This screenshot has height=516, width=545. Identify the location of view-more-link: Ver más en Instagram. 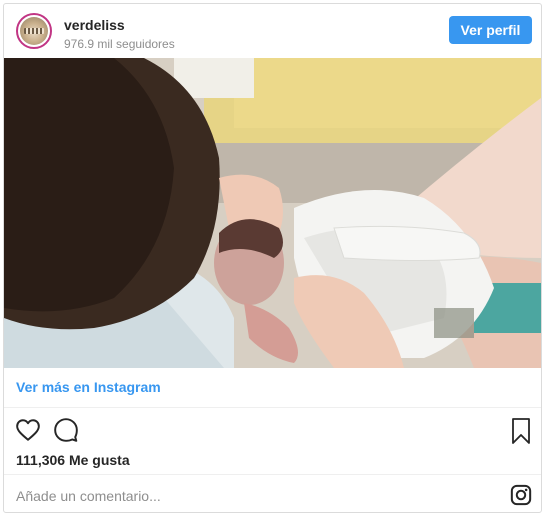
(88, 387).